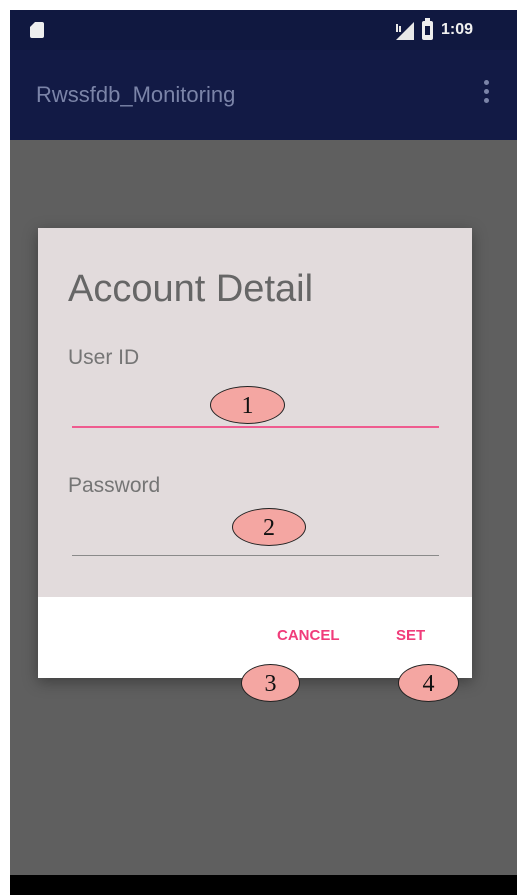  I want to click on user-id-label: User ID, so click(104, 357).